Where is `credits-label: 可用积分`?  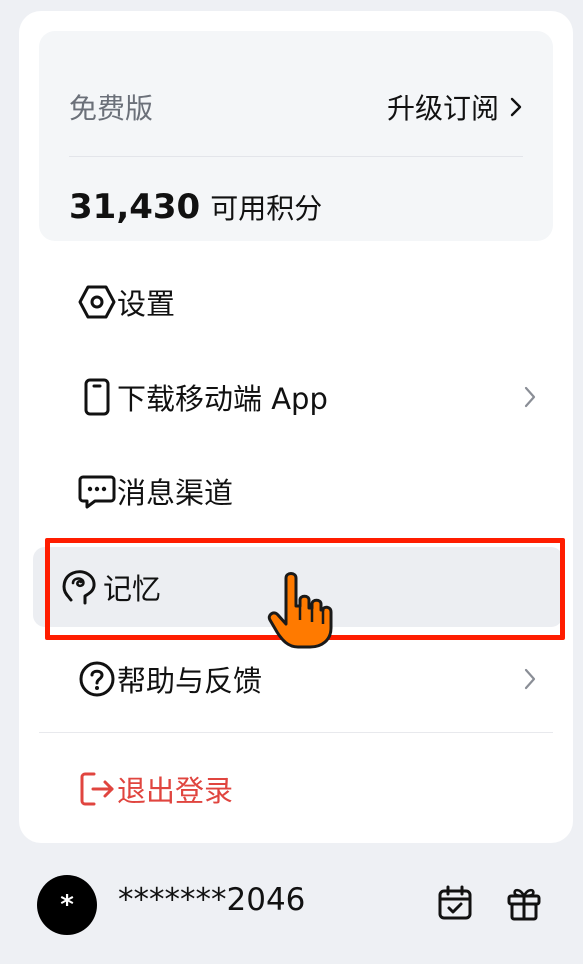 credits-label: 可用积分 is located at coordinates (266, 208).